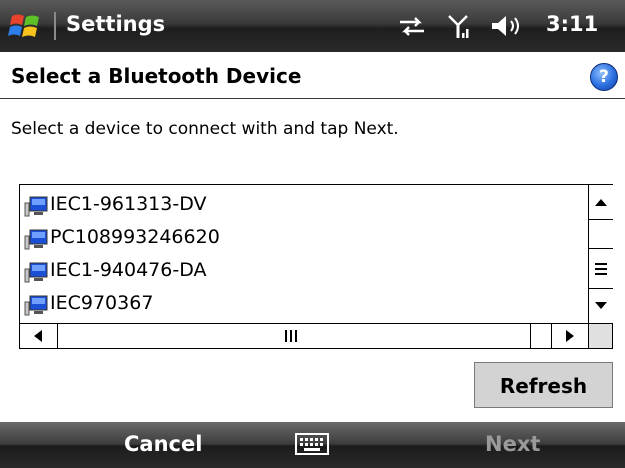 The width and height of the screenshot is (625, 468). I want to click on arrow-up-icon, so click(601, 202).